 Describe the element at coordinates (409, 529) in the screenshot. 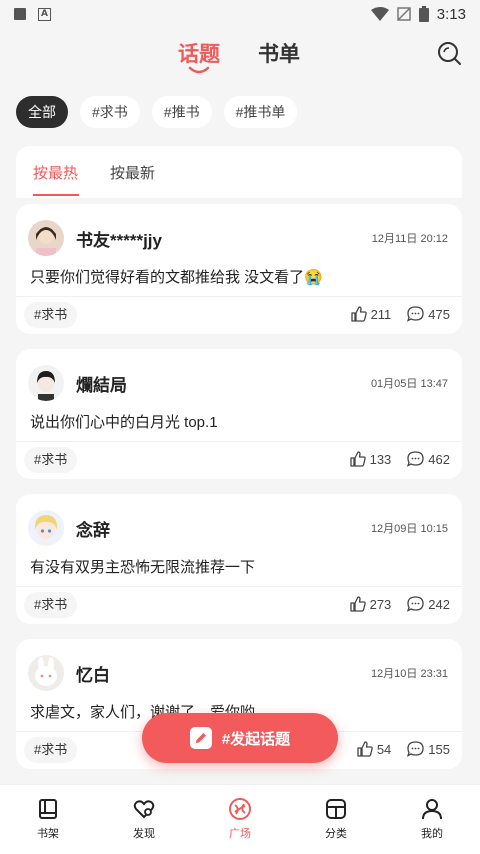

I see `post-time: 12月09日 10:15` at that location.